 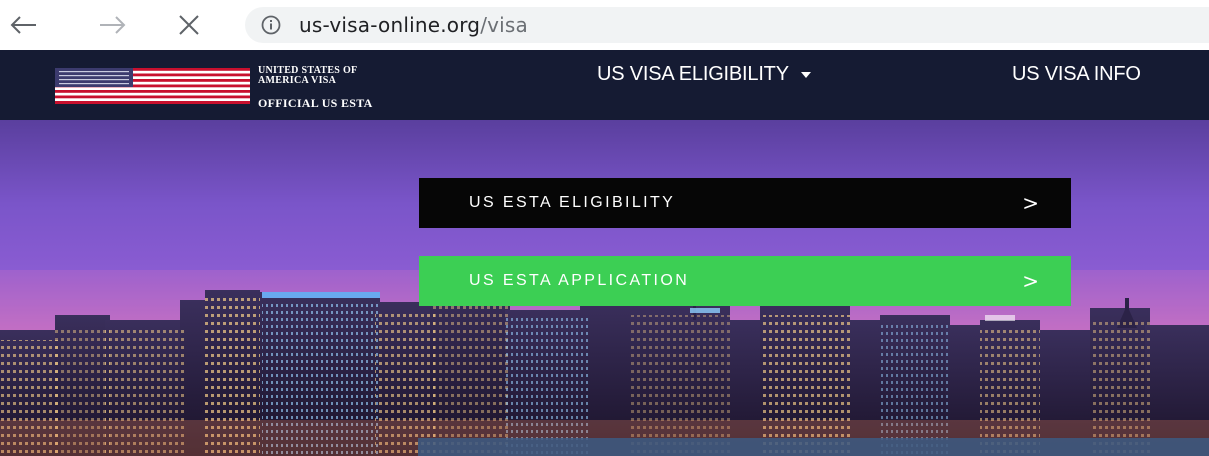 I want to click on nav-us-visa-info: US VISA INFO, so click(x=1076, y=74).